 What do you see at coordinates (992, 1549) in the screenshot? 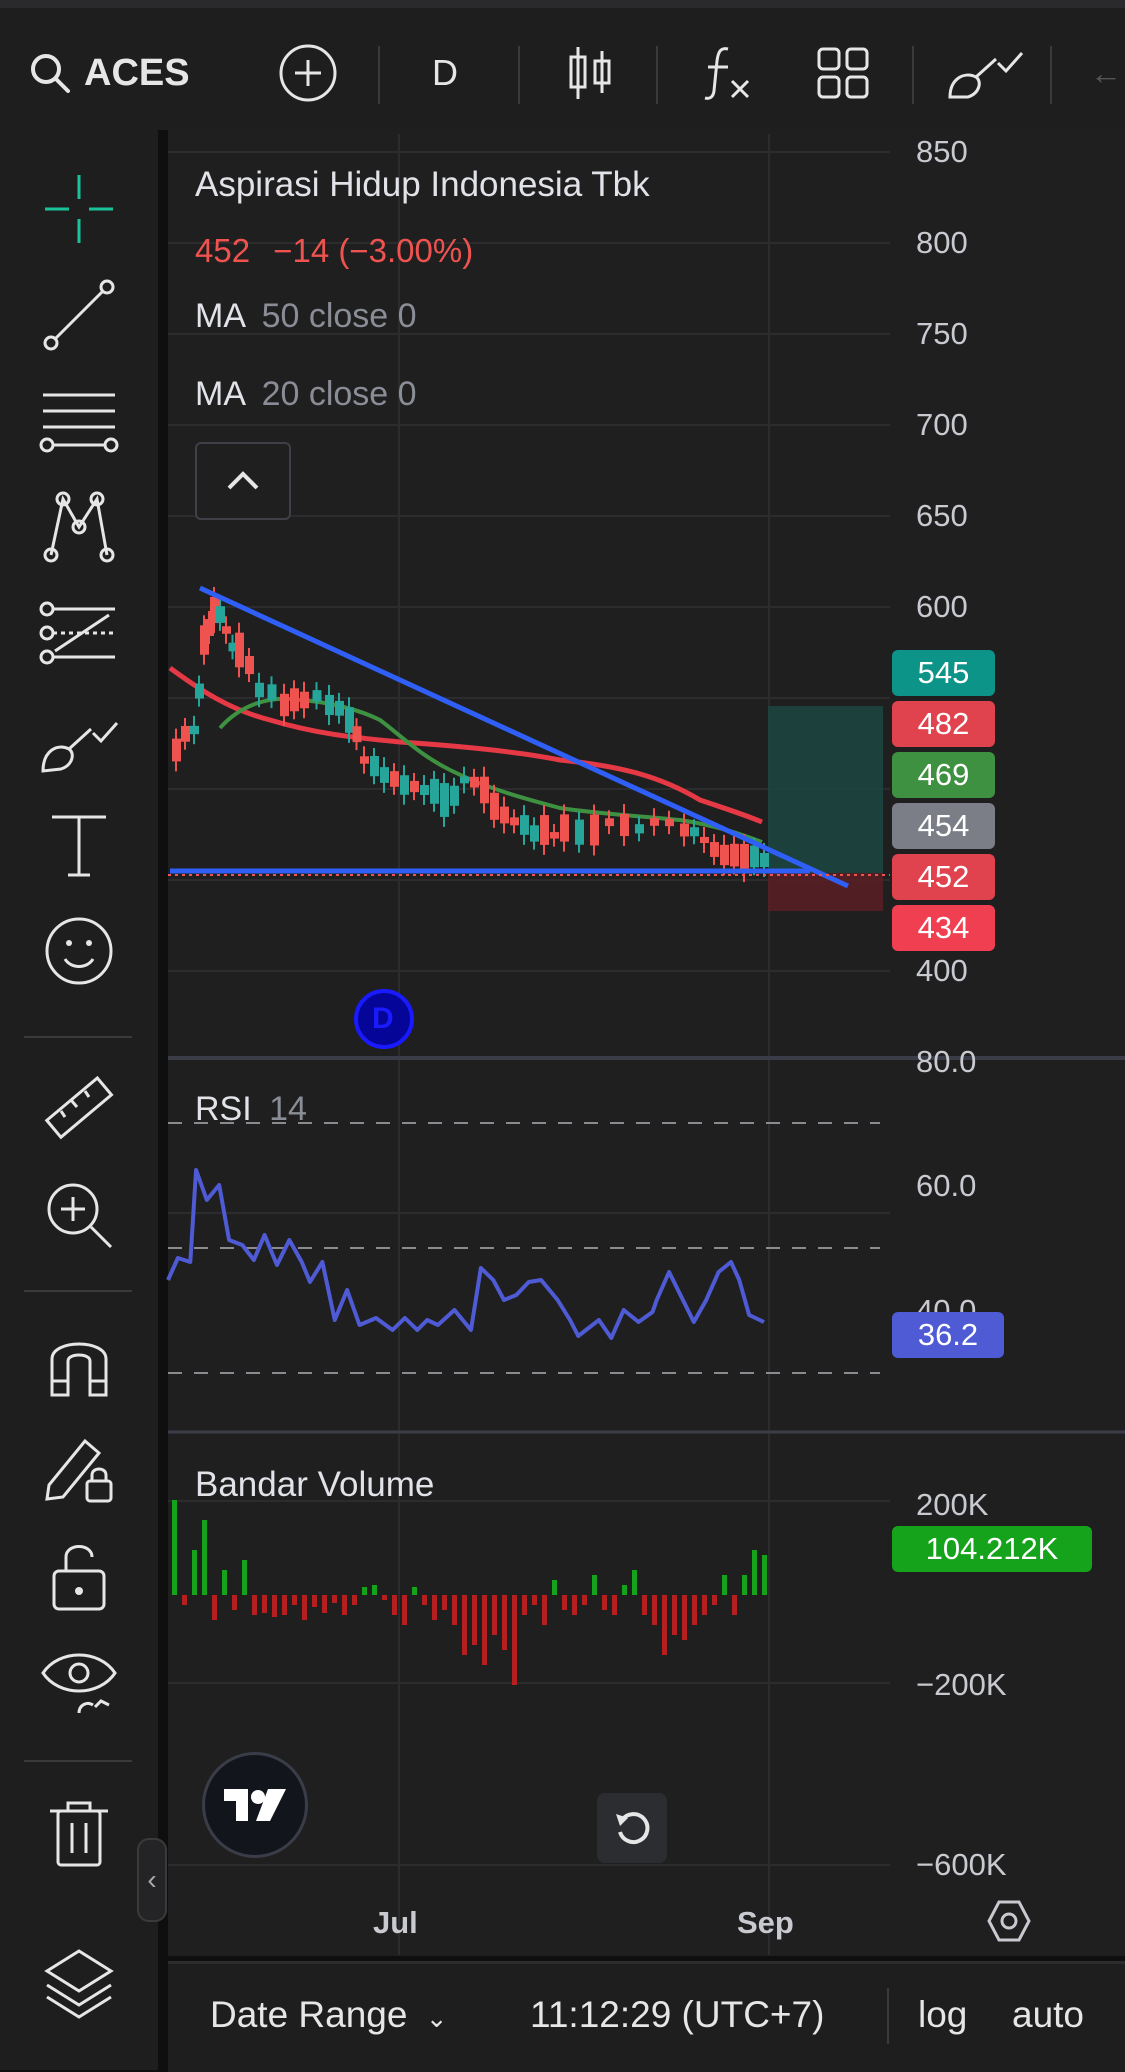
I see `volume-value-badge: 104.212K` at bounding box center [992, 1549].